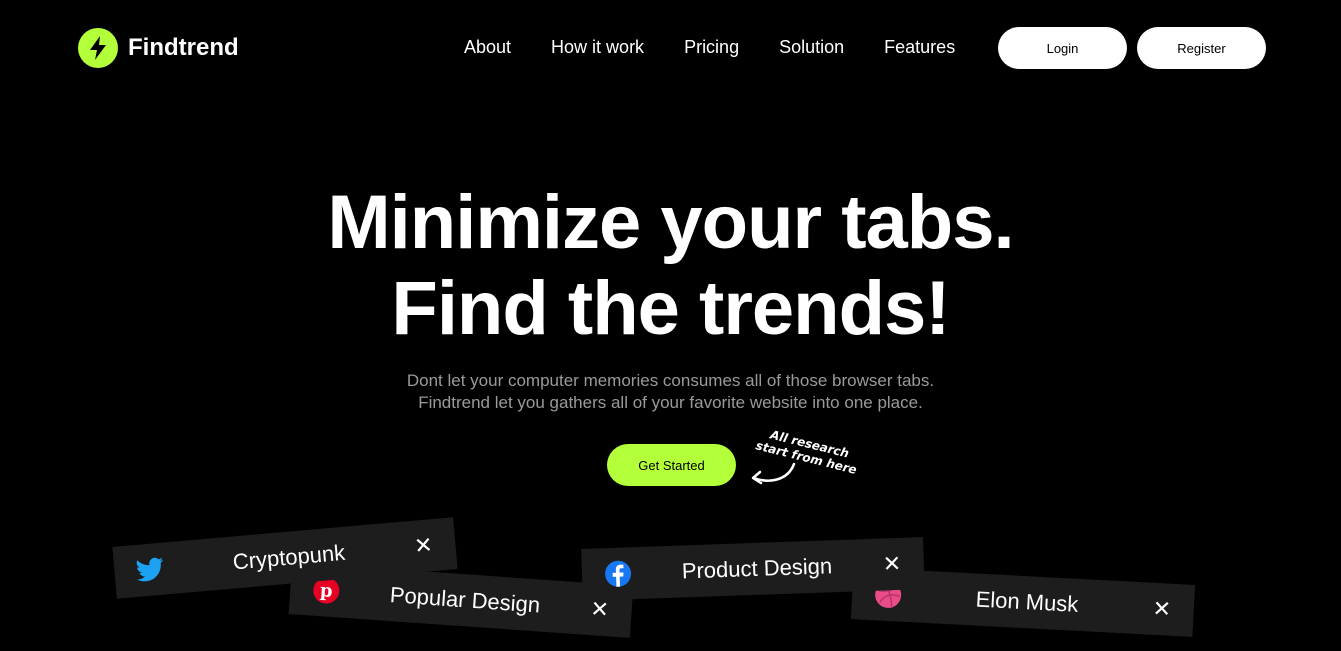 The height and width of the screenshot is (651, 1341). What do you see at coordinates (487, 47) in the screenshot?
I see `nav-item-about: About` at bounding box center [487, 47].